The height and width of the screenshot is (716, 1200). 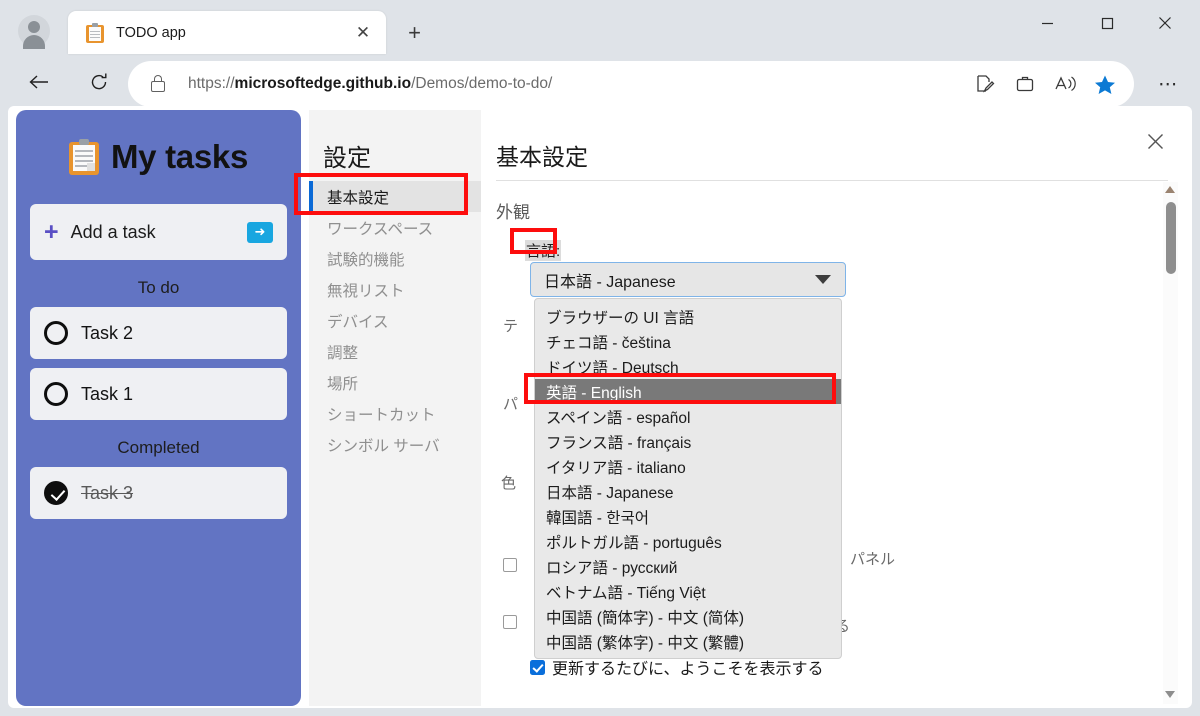 What do you see at coordinates (688, 641) in the screenshot?
I see `dropdown-option: 中国語 (繁体字) - 中文 (繁體)` at bounding box center [688, 641].